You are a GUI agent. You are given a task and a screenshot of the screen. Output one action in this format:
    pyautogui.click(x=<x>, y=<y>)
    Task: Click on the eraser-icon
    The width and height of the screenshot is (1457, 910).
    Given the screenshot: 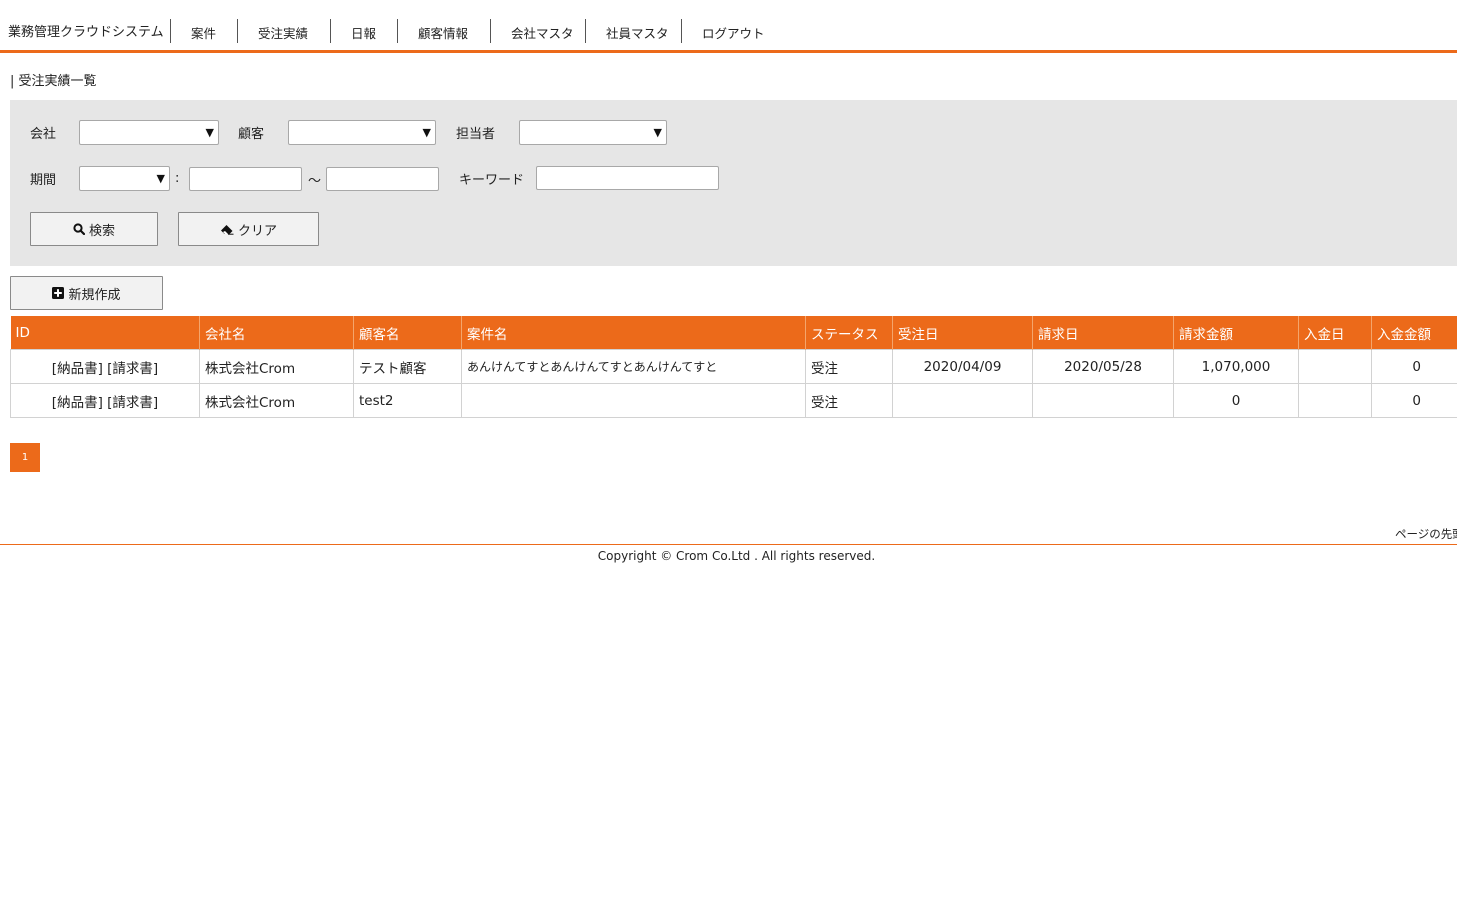 What is the action you would take?
    pyautogui.click(x=227, y=230)
    